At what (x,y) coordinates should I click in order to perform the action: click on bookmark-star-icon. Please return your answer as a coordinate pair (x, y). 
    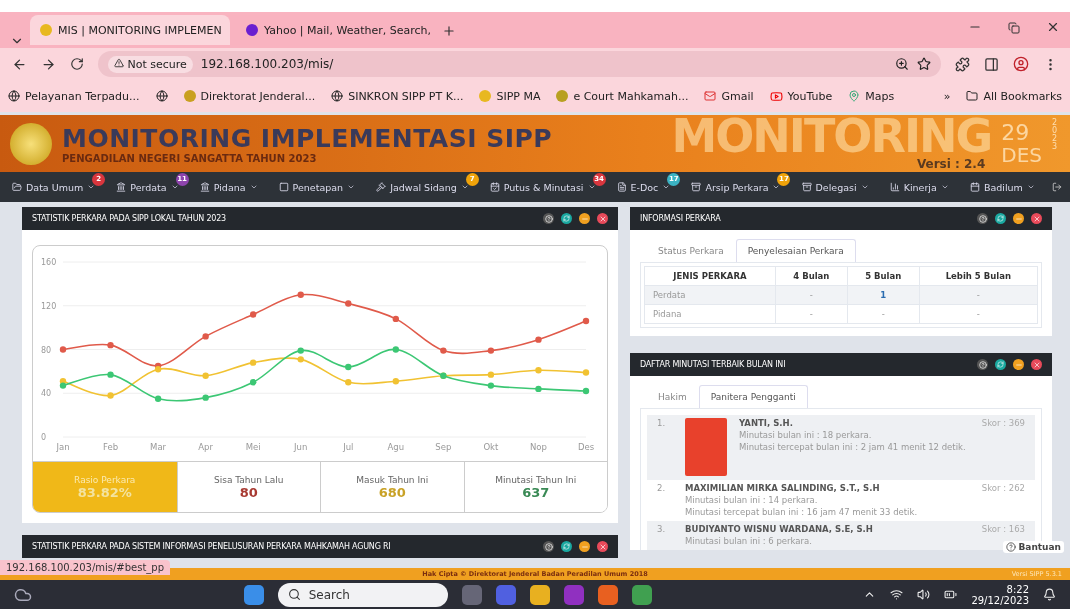
    Looking at the image, I should click on (924, 64).